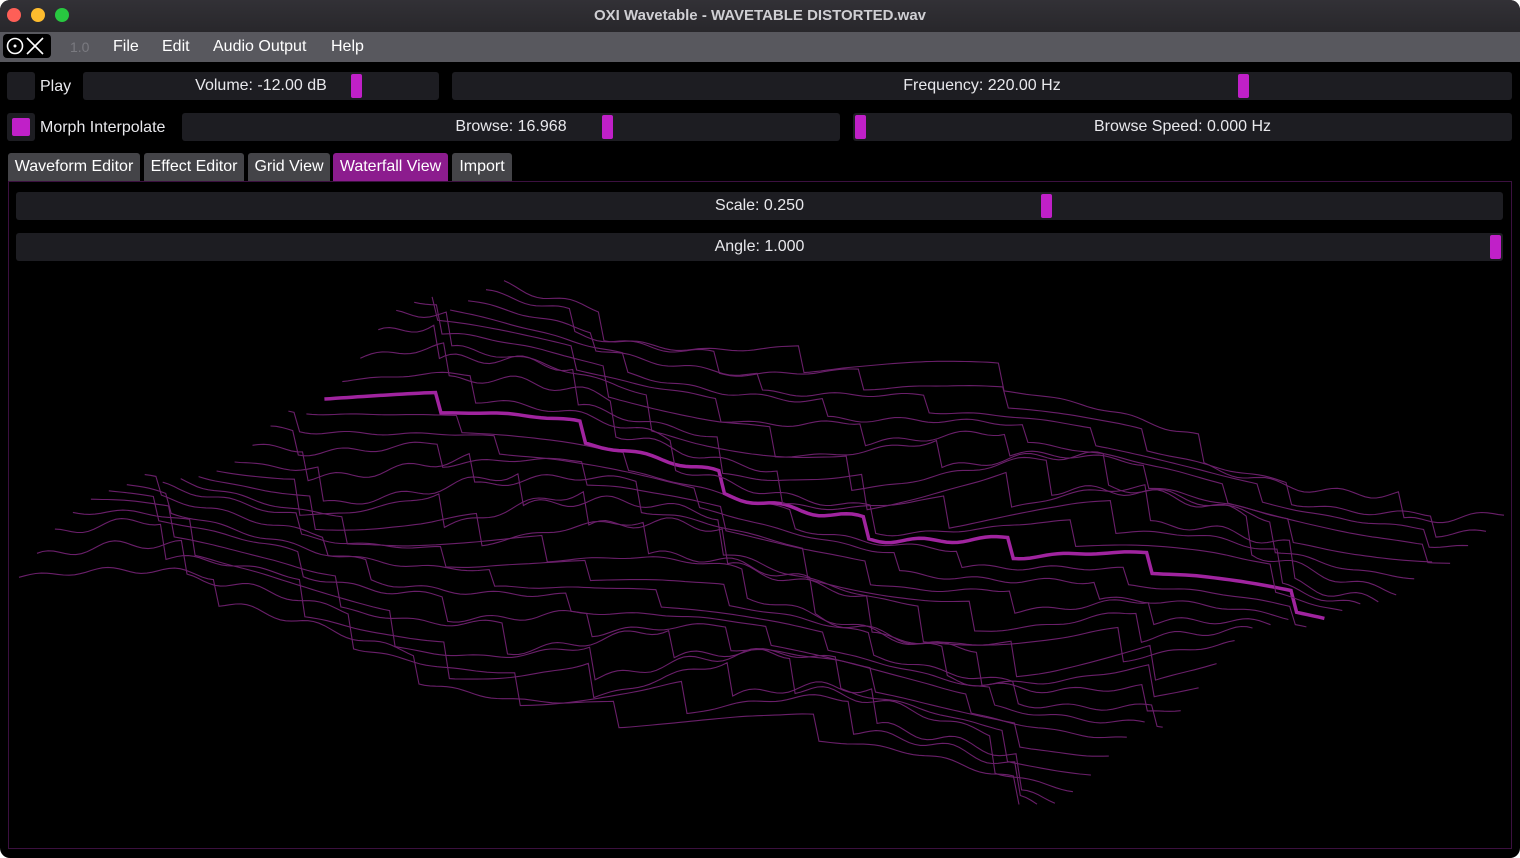 The image size is (1520, 858). I want to click on menu-help: Help, so click(347, 47).